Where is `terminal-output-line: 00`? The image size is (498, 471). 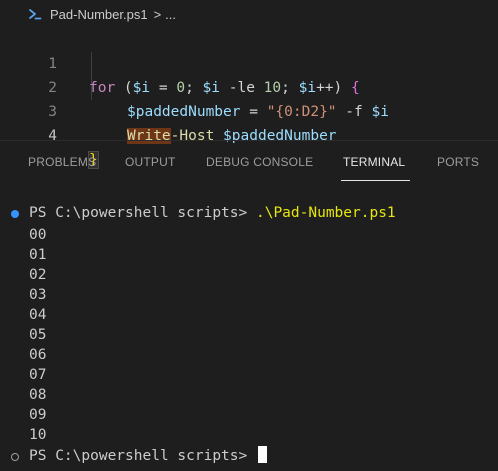 terminal-output-line: 00 is located at coordinates (38, 235).